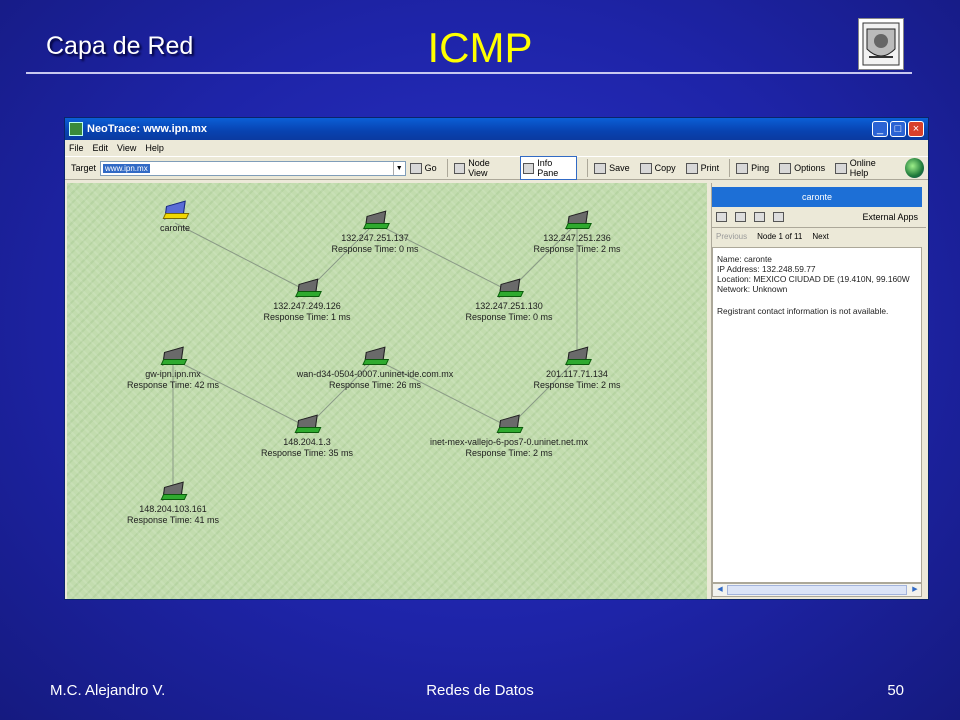  Describe the element at coordinates (710, 168) in the screenshot. I see `print-label: Print` at that location.